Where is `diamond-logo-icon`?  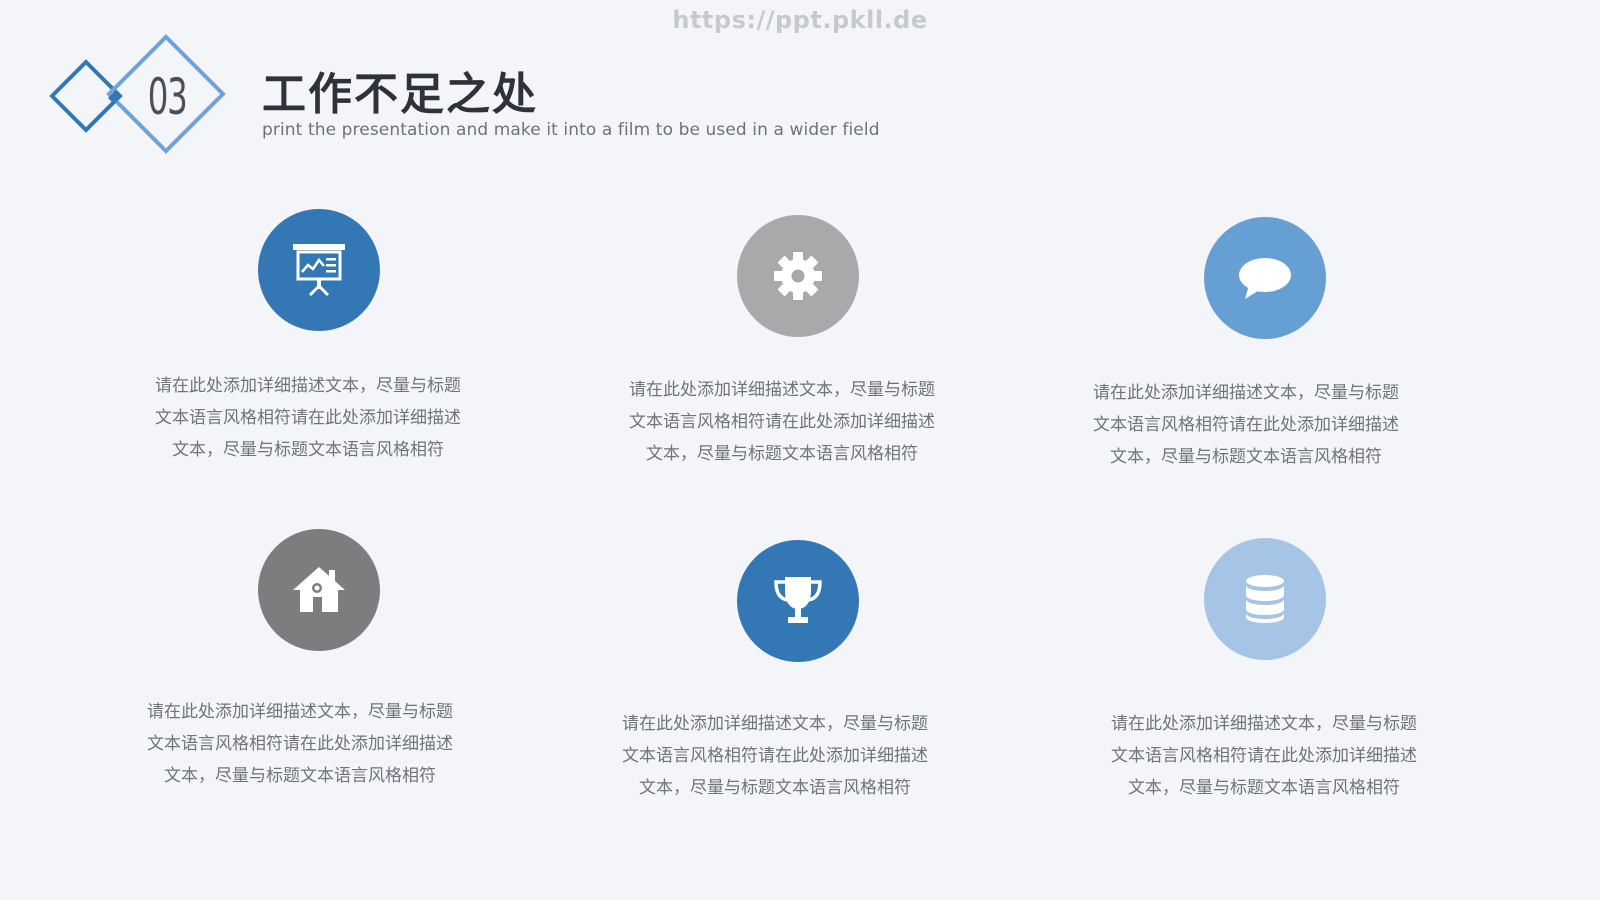 diamond-logo-icon is located at coordinates (137, 94).